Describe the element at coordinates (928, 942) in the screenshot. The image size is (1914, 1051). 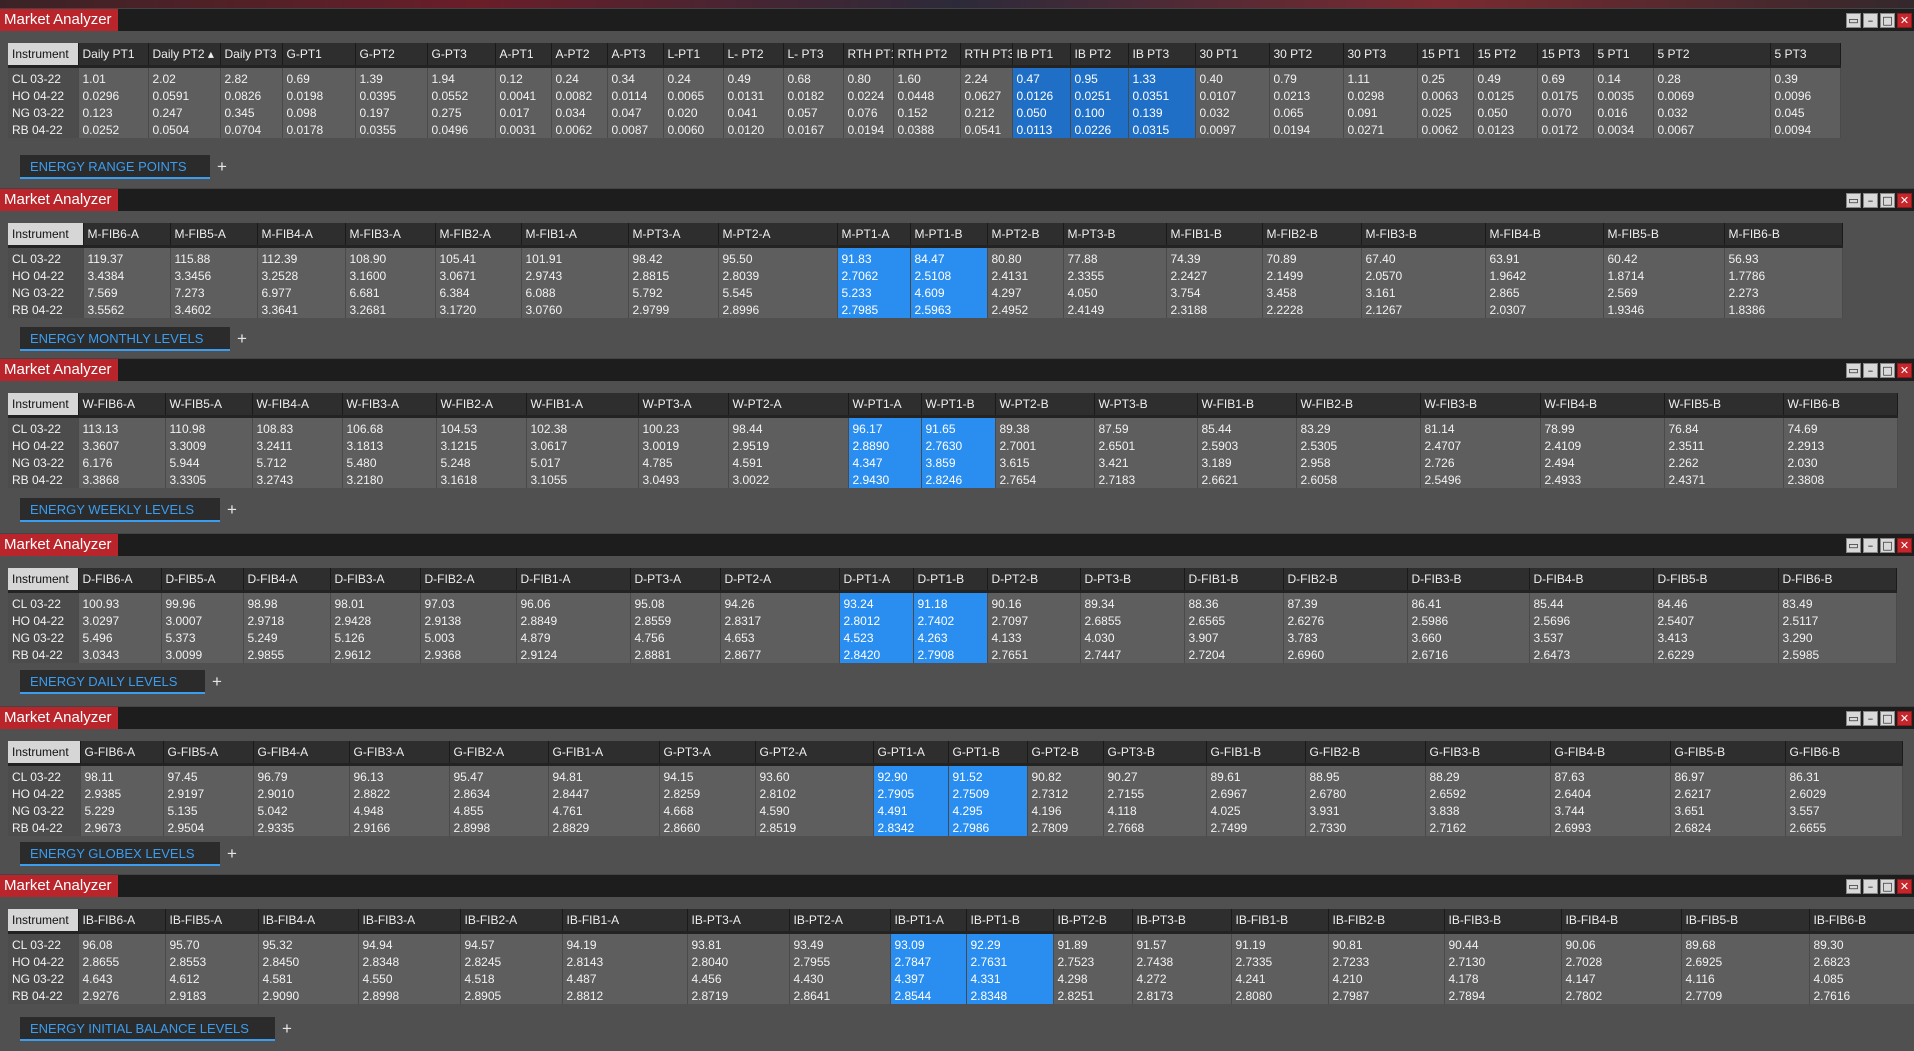
I see `value-cell: 93.09` at that location.